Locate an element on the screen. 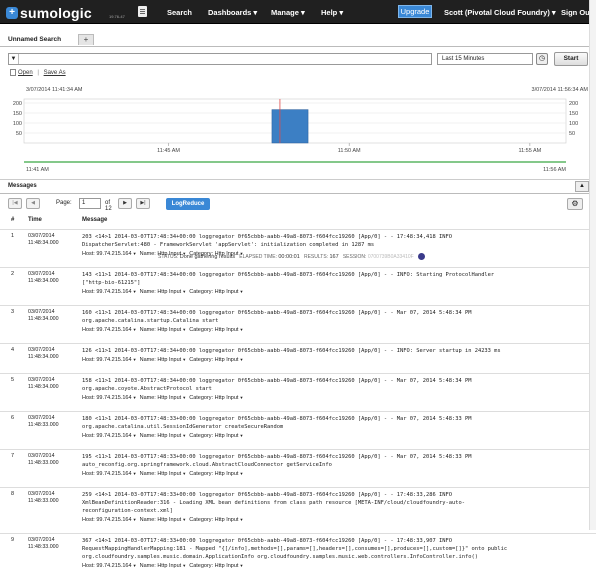 The height and width of the screenshot is (579, 596). y-tick-label-right: 50 is located at coordinates (572, 134).